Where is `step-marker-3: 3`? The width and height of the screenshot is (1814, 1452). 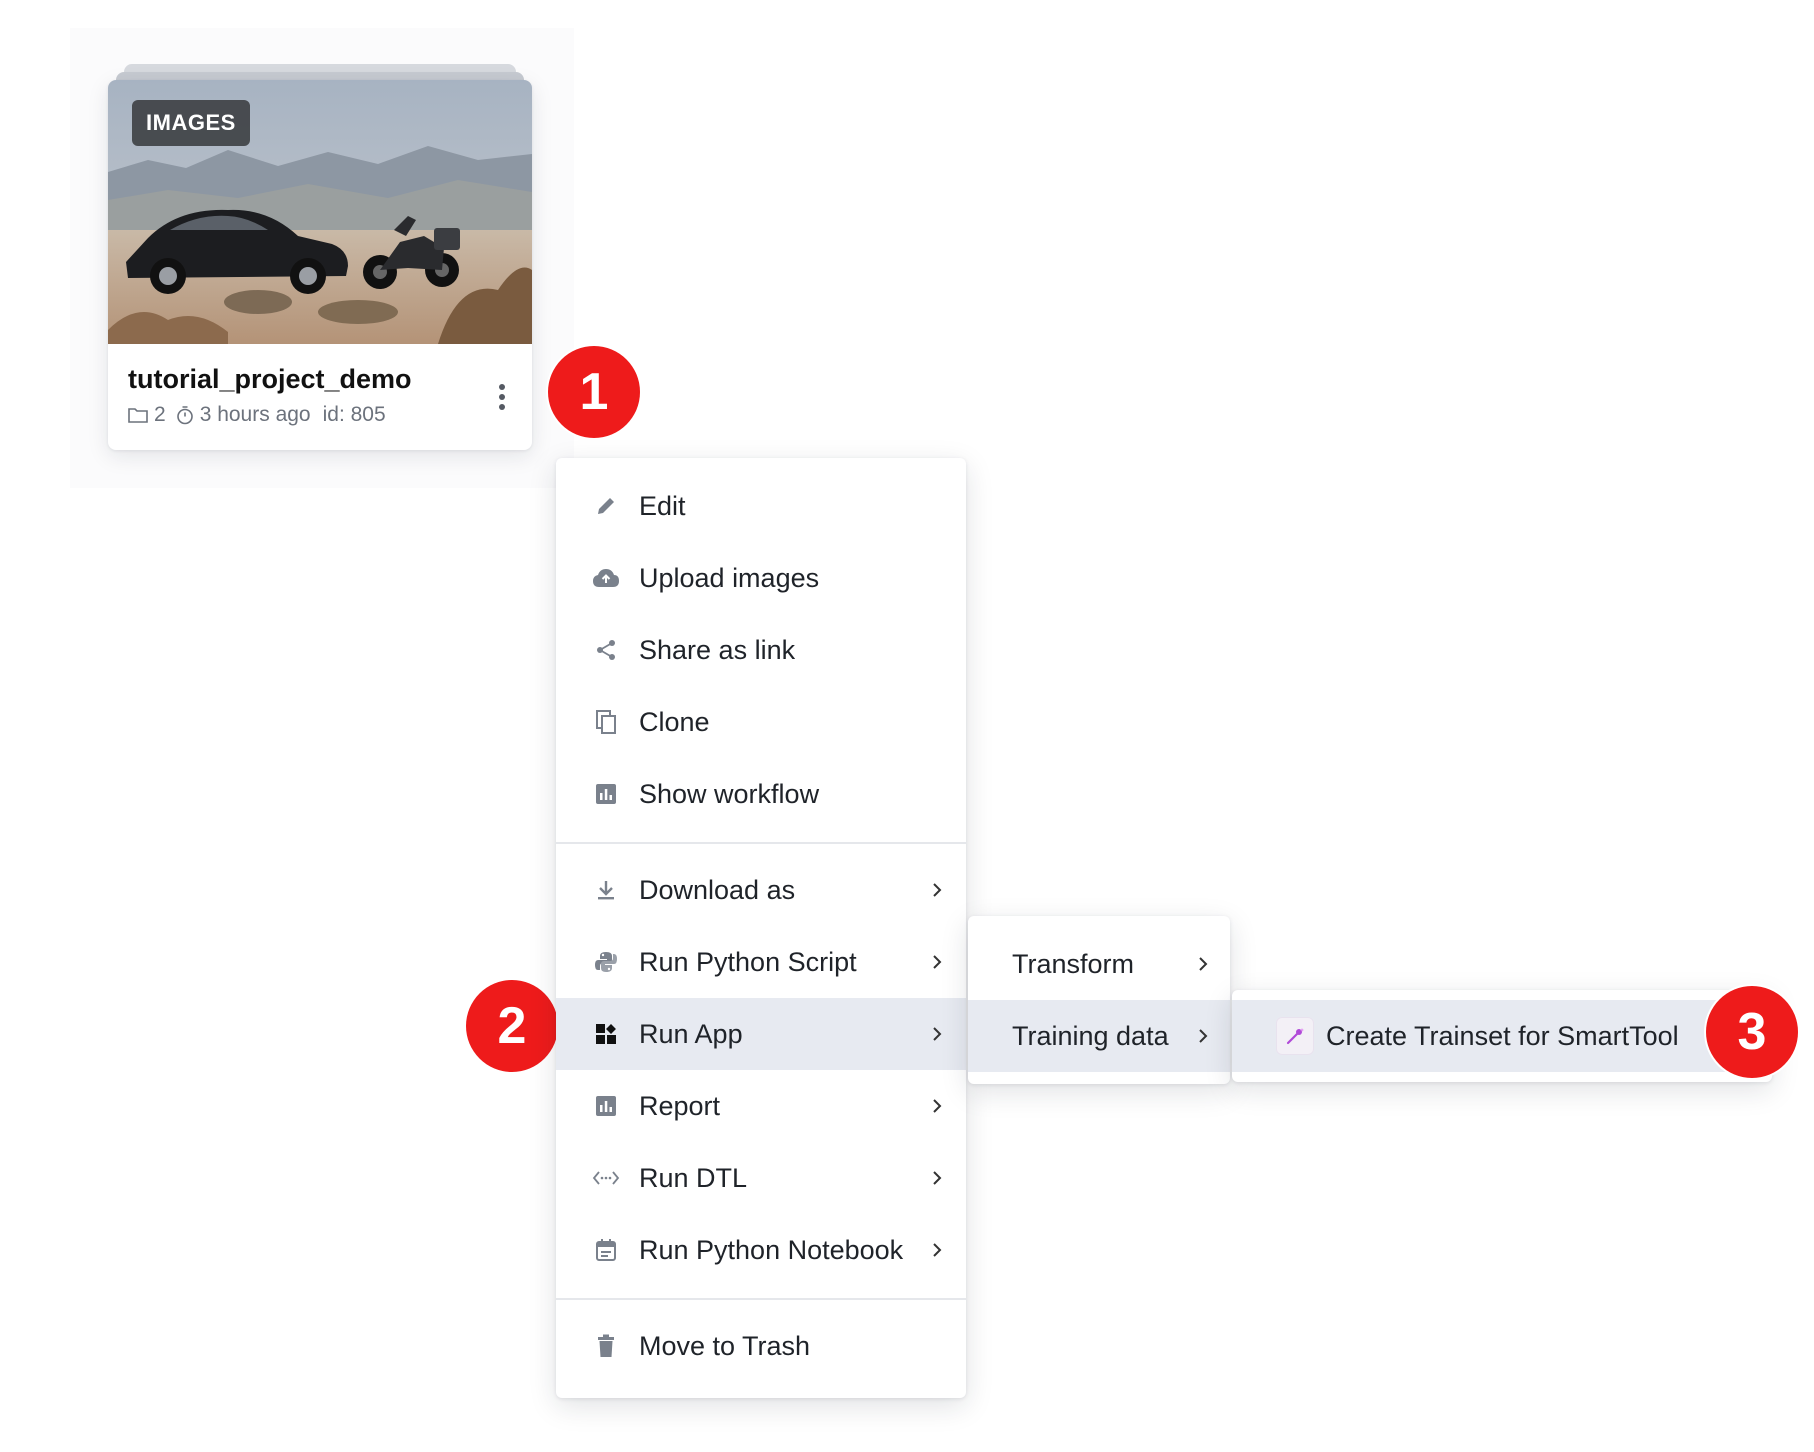
step-marker-3: 3 is located at coordinates (1752, 1032).